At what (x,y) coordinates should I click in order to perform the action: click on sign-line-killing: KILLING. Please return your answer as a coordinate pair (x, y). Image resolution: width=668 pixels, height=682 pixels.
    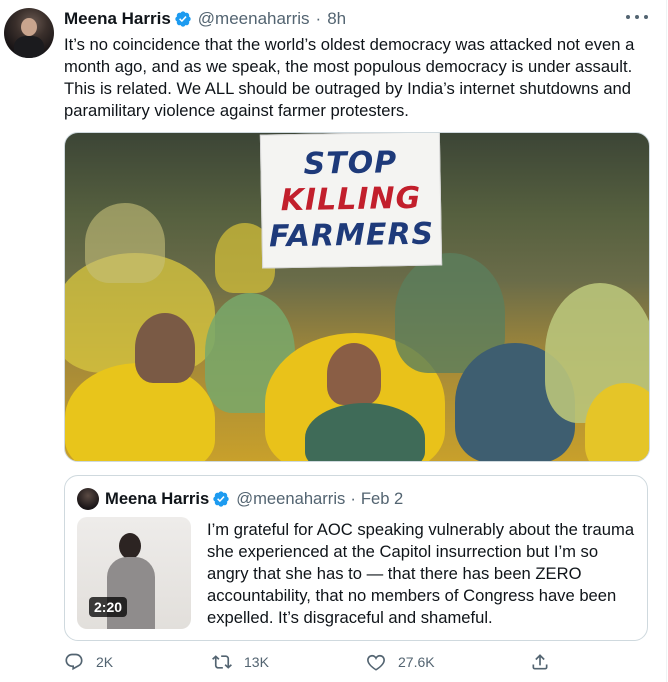
    Looking at the image, I should click on (351, 199).